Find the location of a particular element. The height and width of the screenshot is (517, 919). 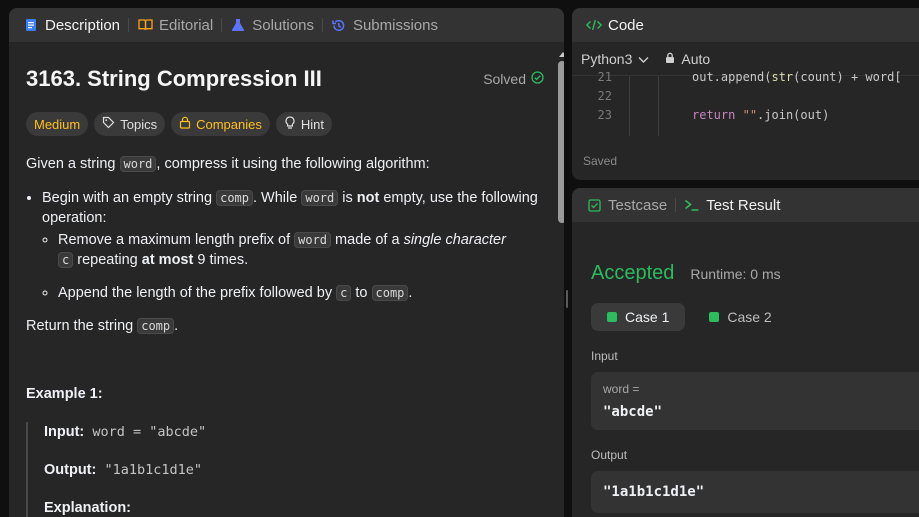

hint-label: Hint is located at coordinates (312, 124).